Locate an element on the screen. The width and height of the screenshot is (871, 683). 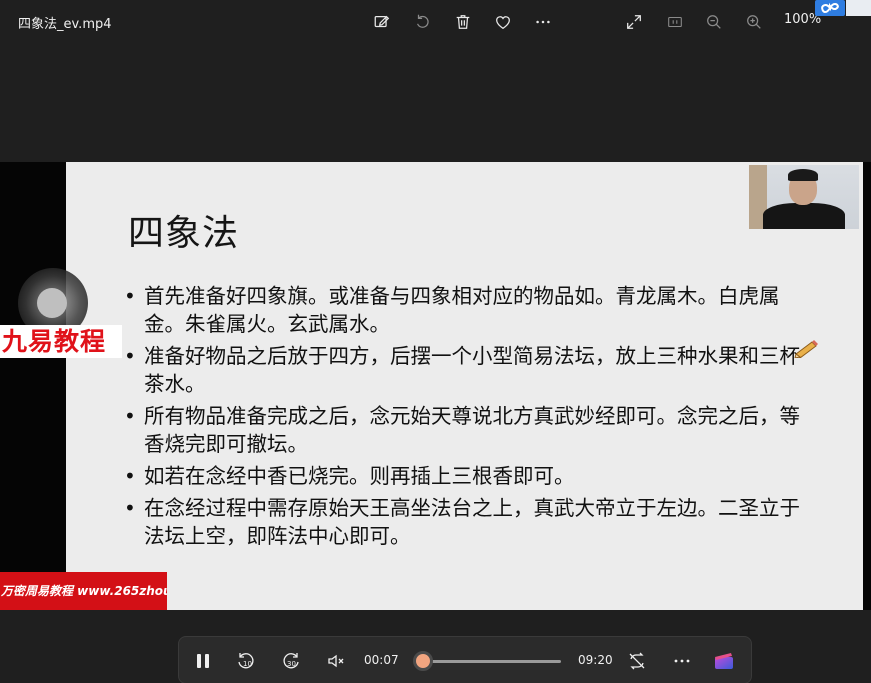
title-bar: 四象法_ev.mp4 100% is located at coordinates (435, 22).